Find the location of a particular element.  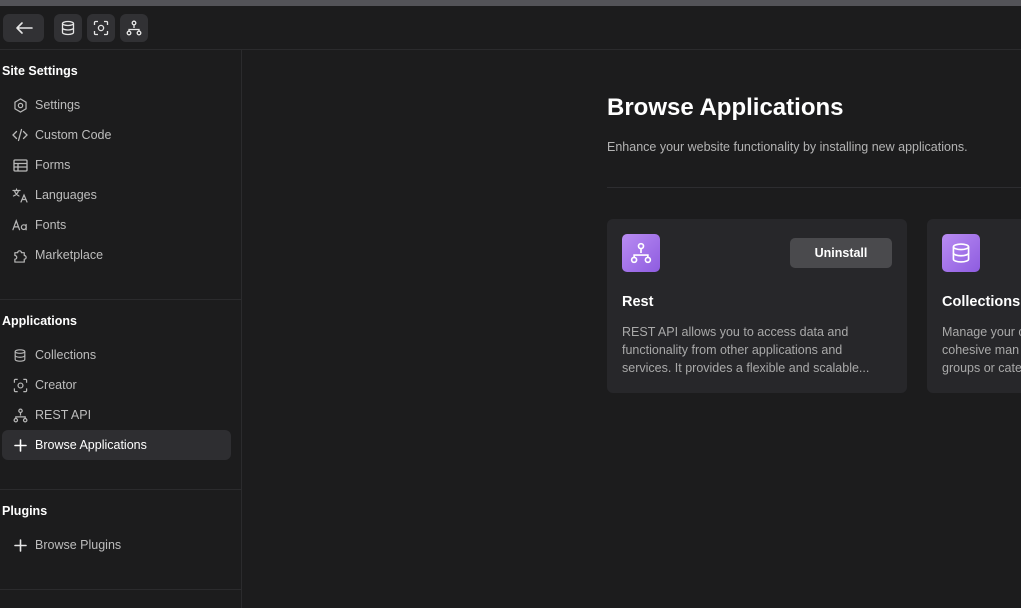

sidebar-section-title: Applications is located at coordinates (40, 321).